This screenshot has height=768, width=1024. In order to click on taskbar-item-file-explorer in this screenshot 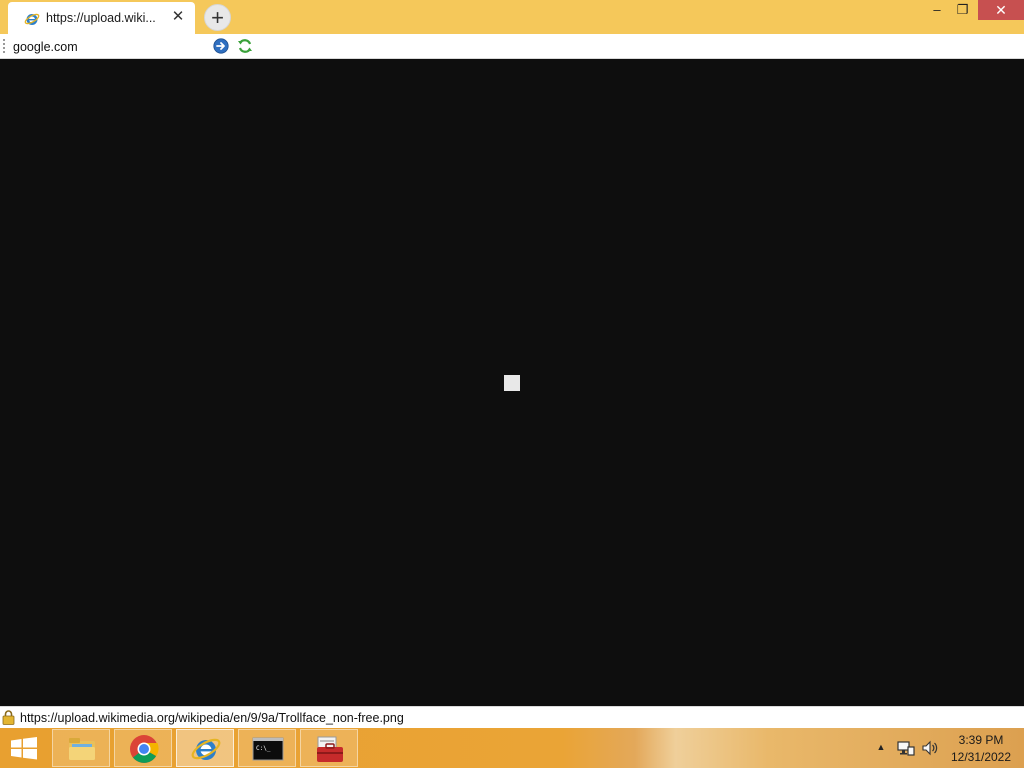, I will do `click(81, 748)`.